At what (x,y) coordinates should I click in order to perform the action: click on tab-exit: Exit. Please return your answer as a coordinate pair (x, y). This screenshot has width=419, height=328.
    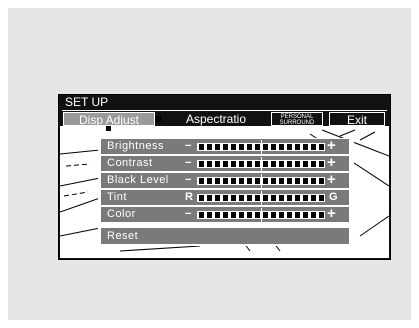
    Looking at the image, I should click on (357, 119).